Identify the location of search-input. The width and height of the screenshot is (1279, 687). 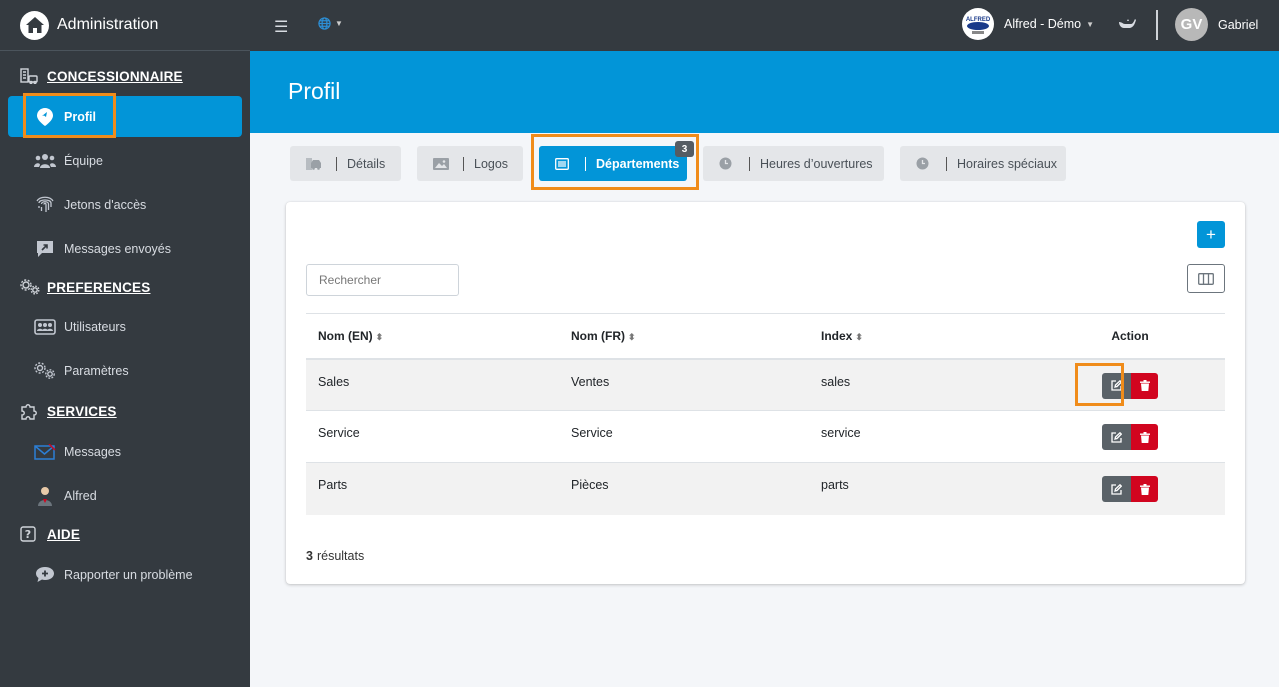
(382, 280).